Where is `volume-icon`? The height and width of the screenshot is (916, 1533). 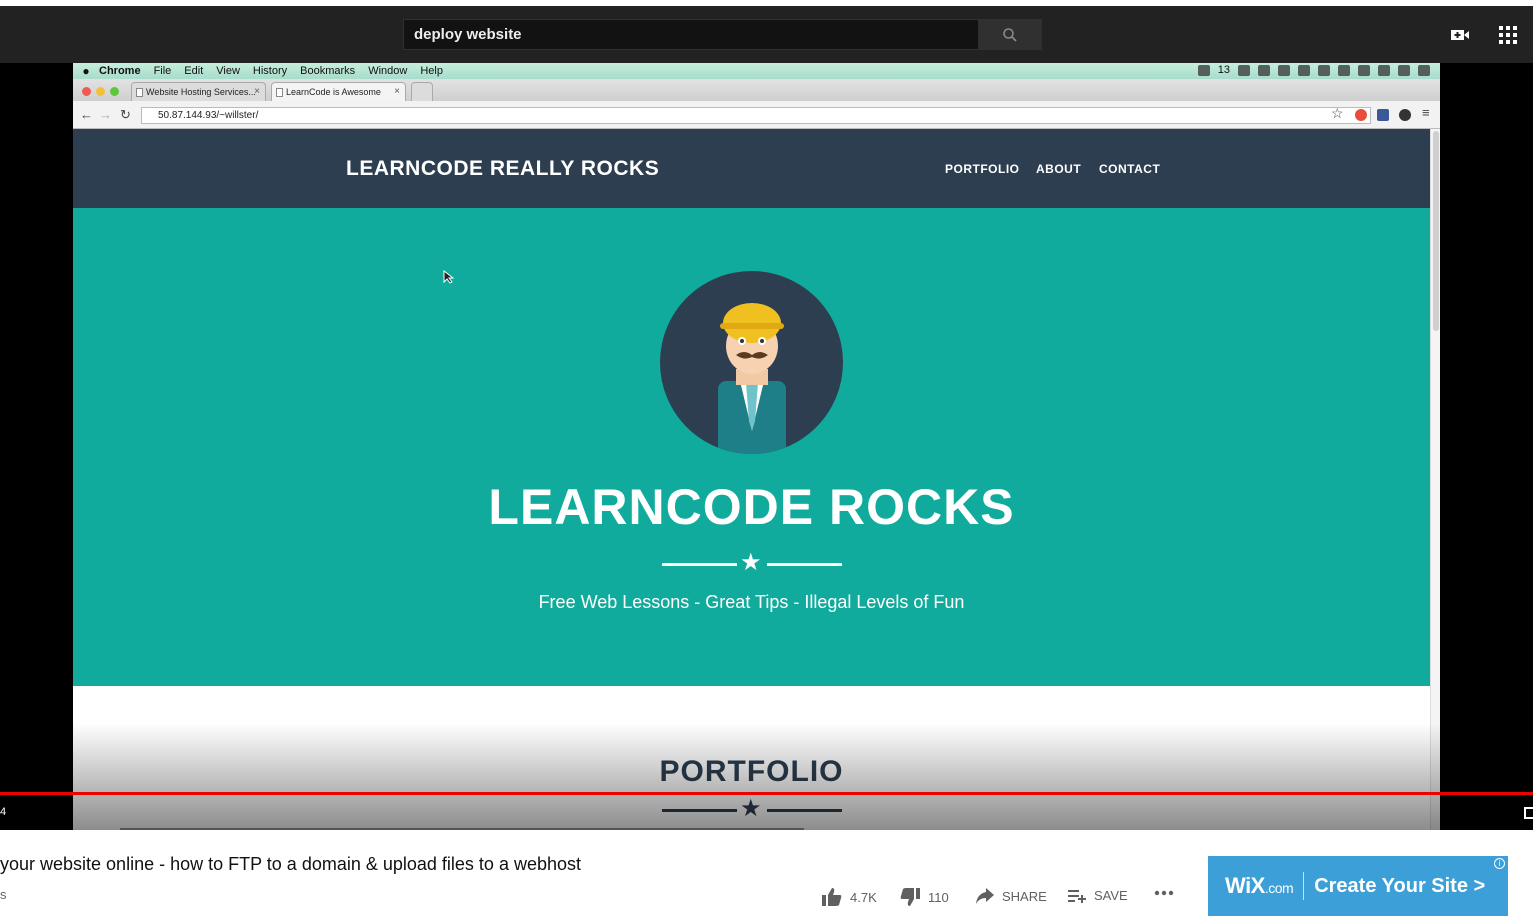
volume-icon is located at coordinates (1364, 70).